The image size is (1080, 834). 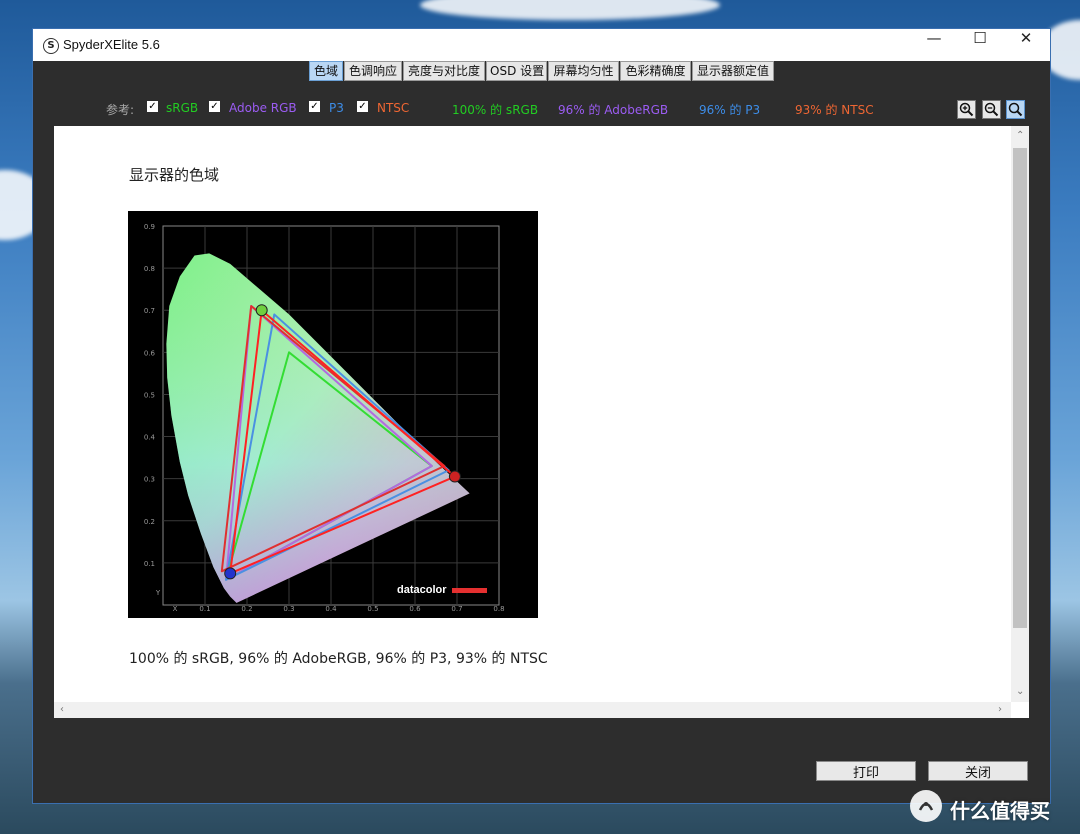 What do you see at coordinates (655, 71) in the screenshot?
I see `tab-color-accuracy: 色彩精确度` at bounding box center [655, 71].